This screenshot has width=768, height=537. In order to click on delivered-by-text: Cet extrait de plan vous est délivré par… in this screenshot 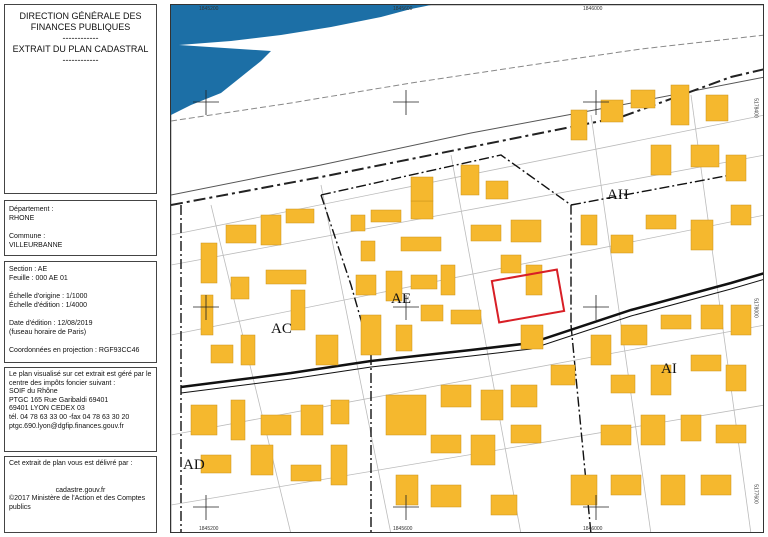, I will do `click(71, 463)`.